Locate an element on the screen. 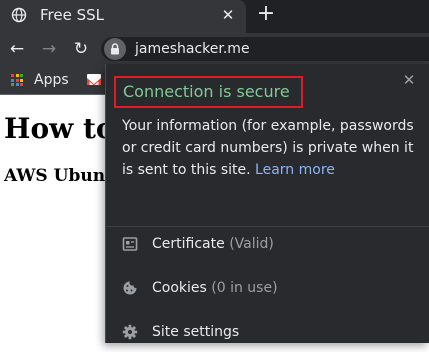  close-icon: ✕ is located at coordinates (409, 80).